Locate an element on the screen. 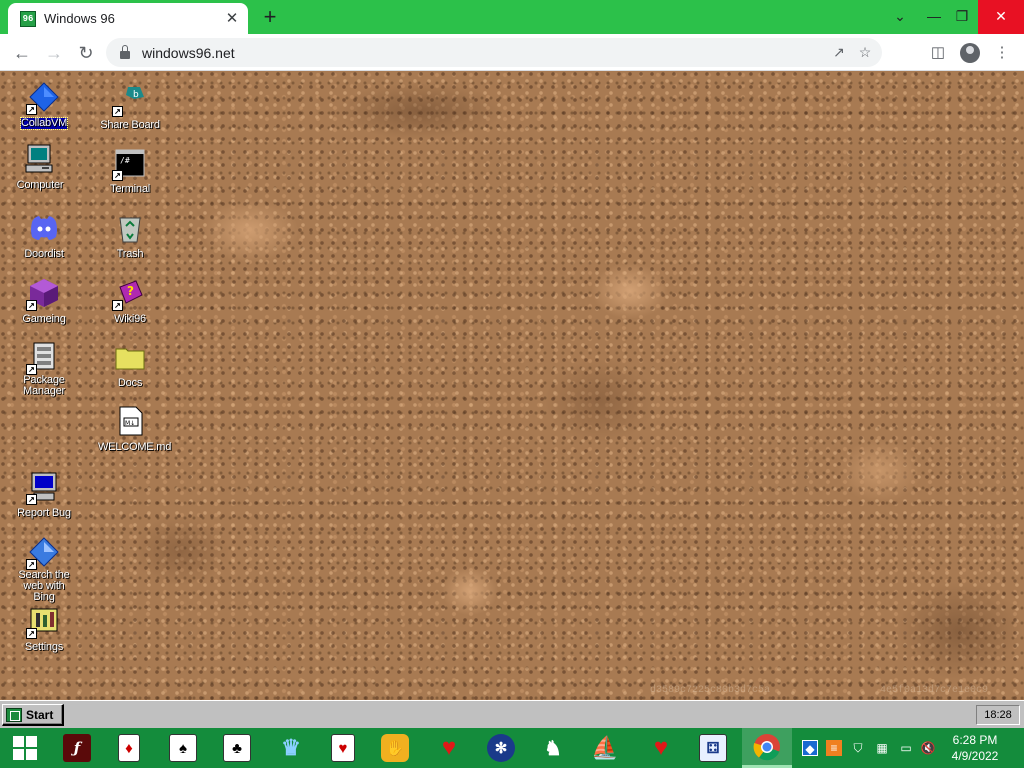 This screenshot has width=1024, height=768. desktop-icon-collabvm: ↗ CollabVM is located at coordinates (44, 106).